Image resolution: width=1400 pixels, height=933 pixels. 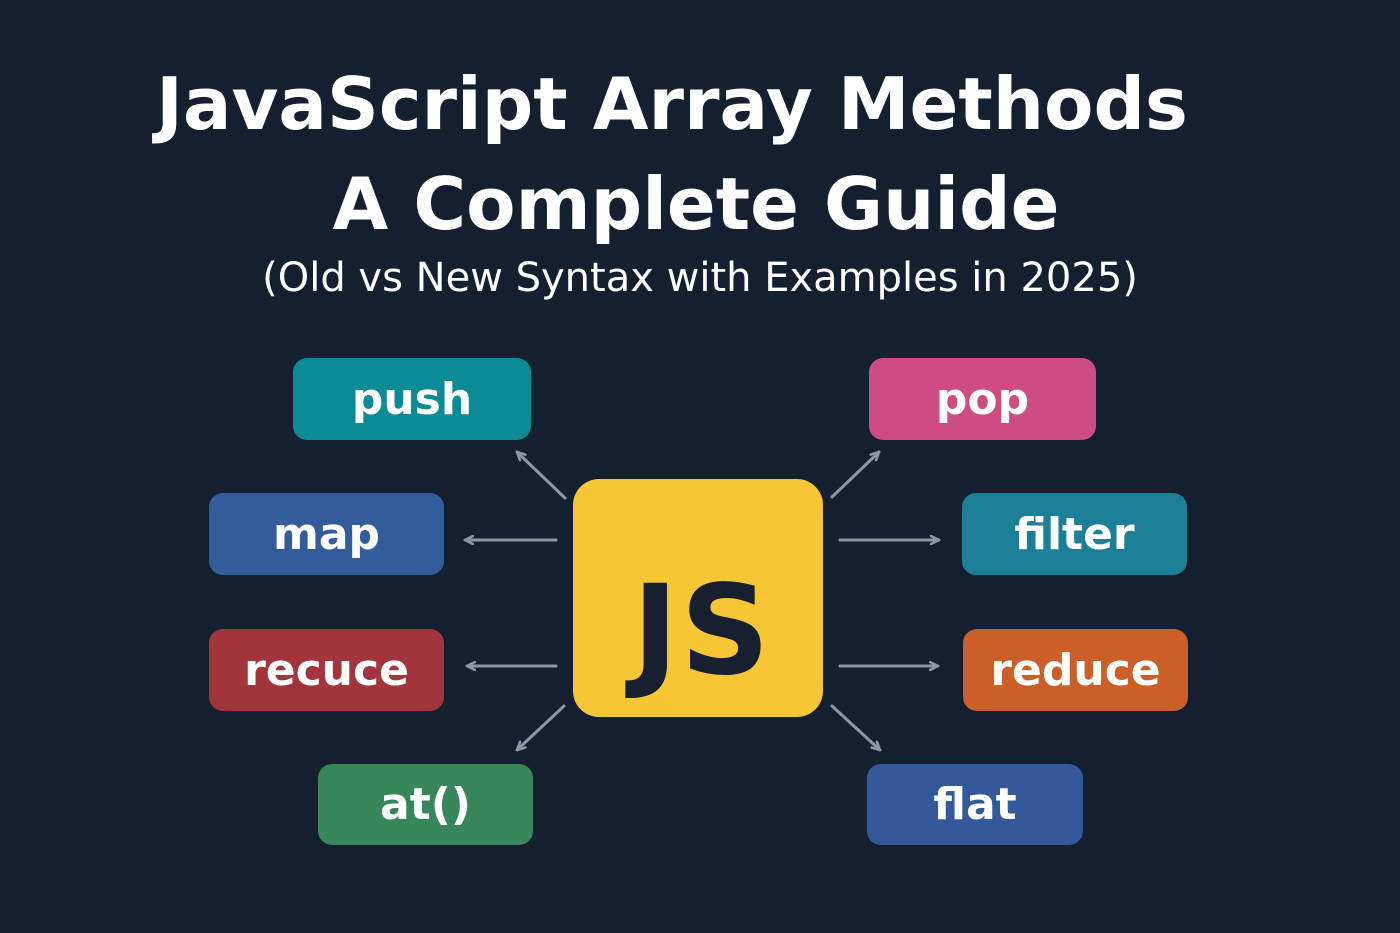 I want to click on method-filter-badge: filter, so click(x=1074, y=534).